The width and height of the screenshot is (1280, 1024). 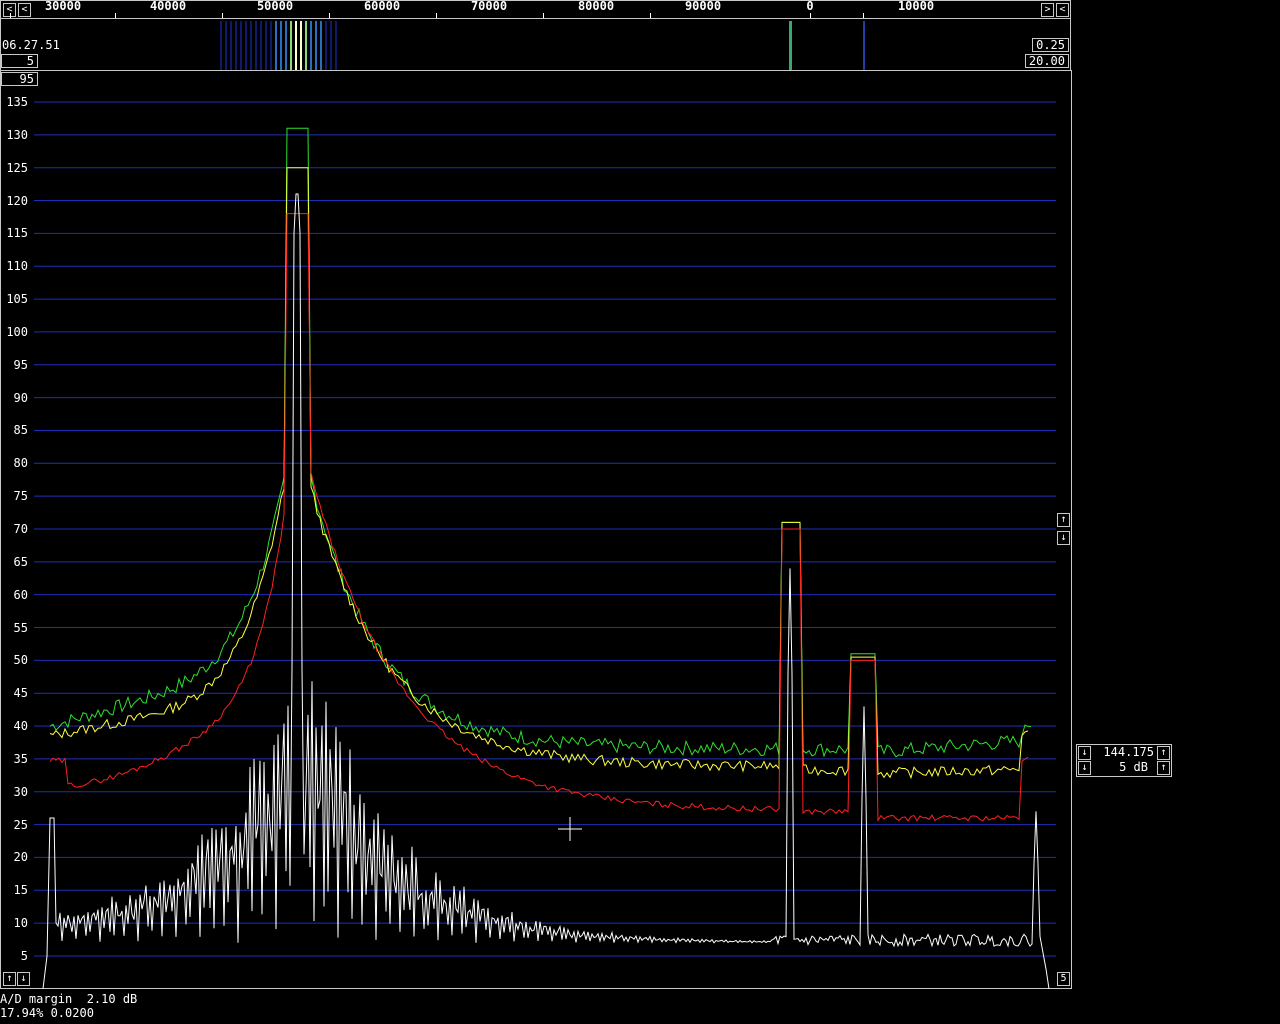 I want to click on spectrum-scroll-up-button: ↑, so click(x=1063, y=520).